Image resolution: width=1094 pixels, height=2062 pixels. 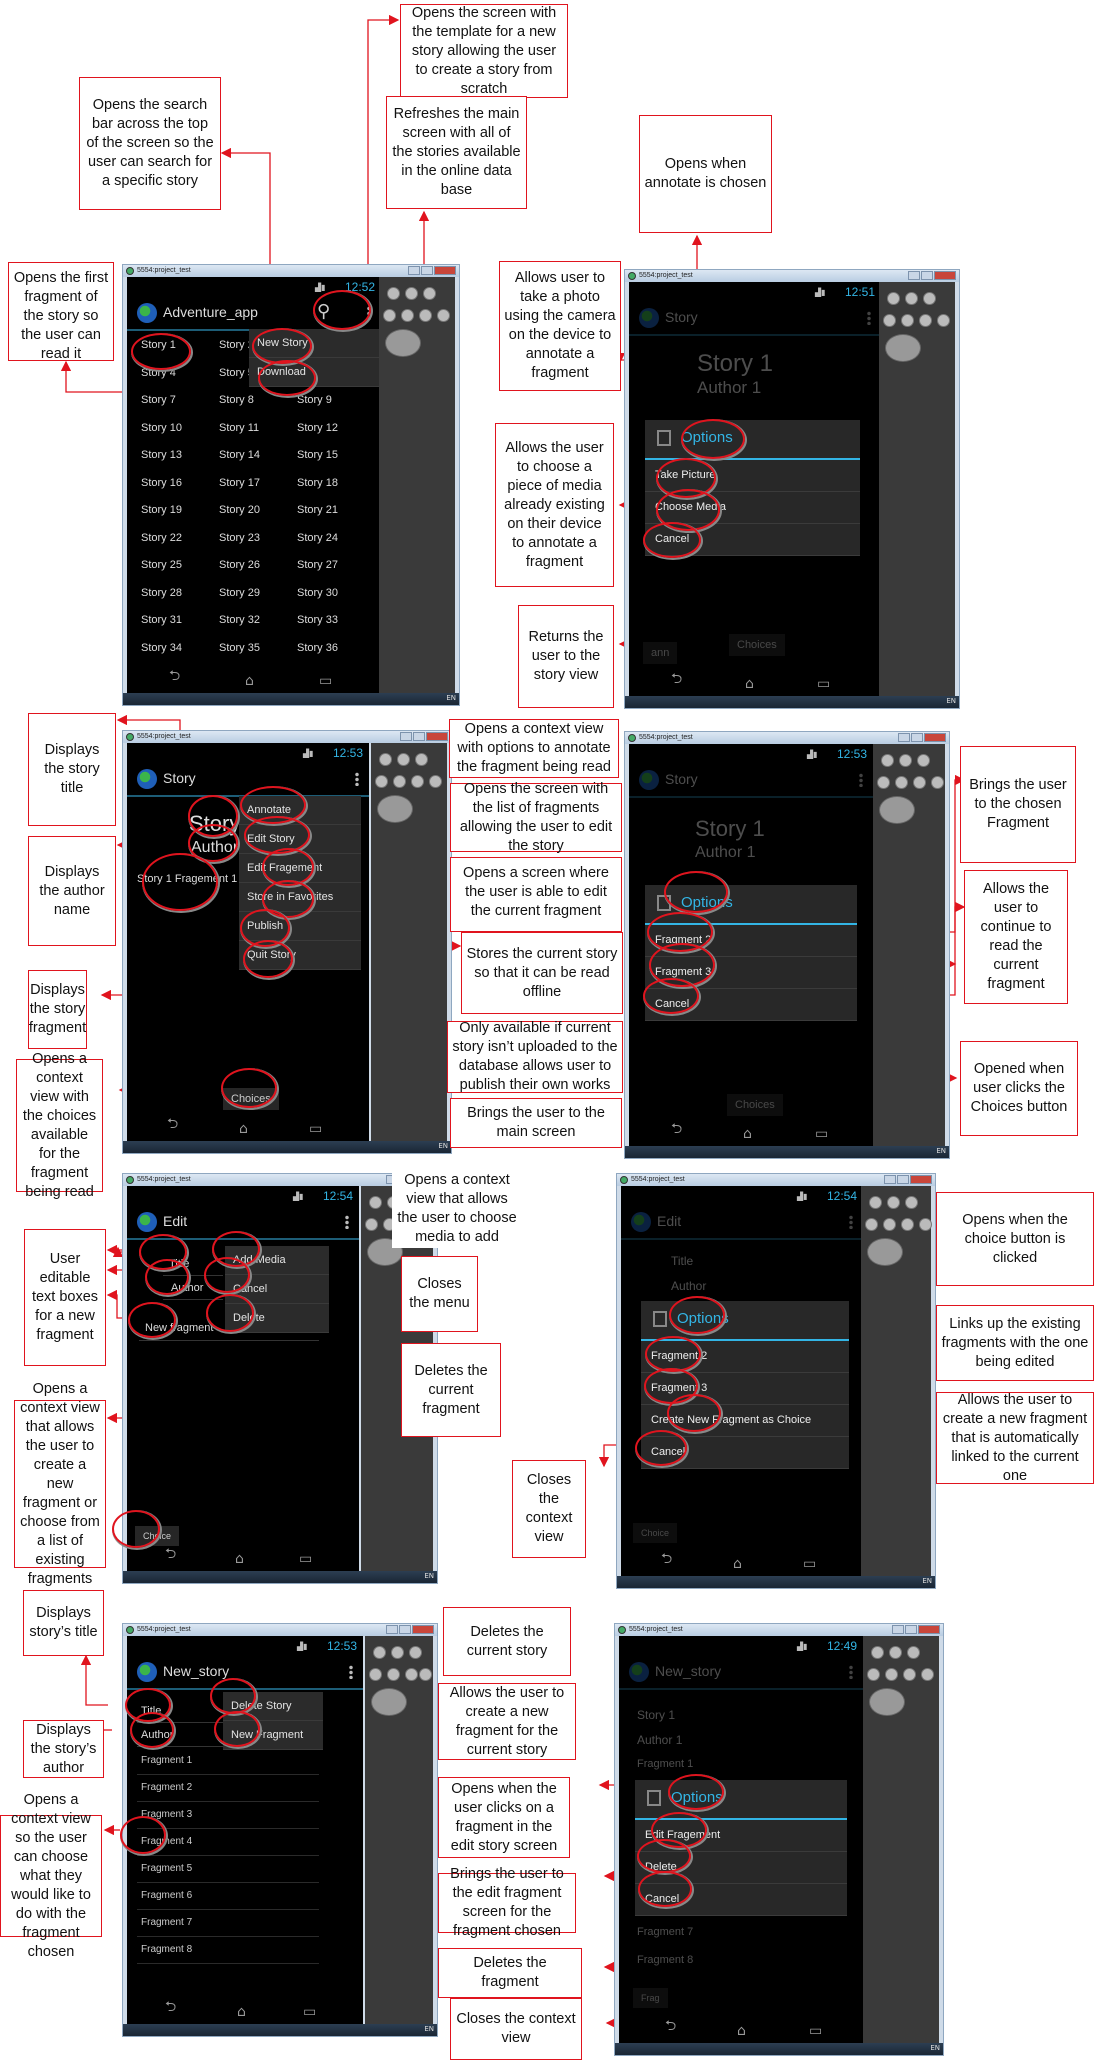 I want to click on story-item: Story 28, so click(x=161, y=593).